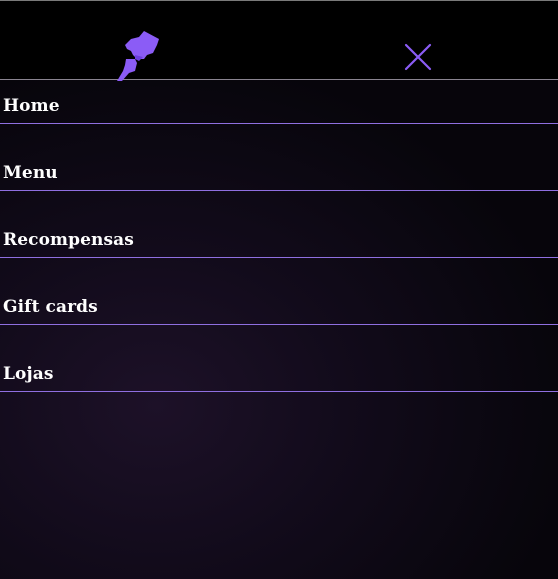 This screenshot has width=558, height=579. What do you see at coordinates (279, 41) in the screenshot?
I see `menu-header` at bounding box center [279, 41].